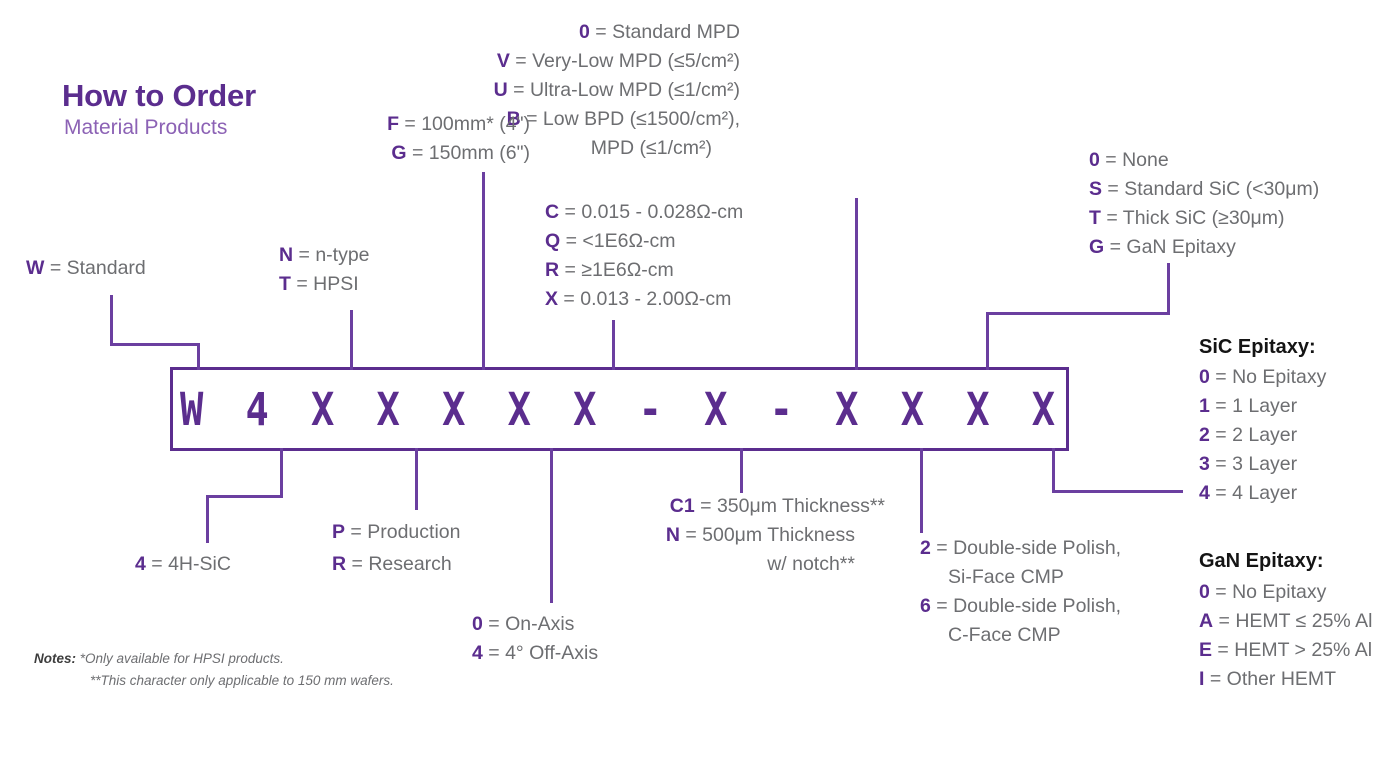 The image size is (1395, 757). I want to click on sic-epitaxy-key-0: 0, so click(1204, 377).